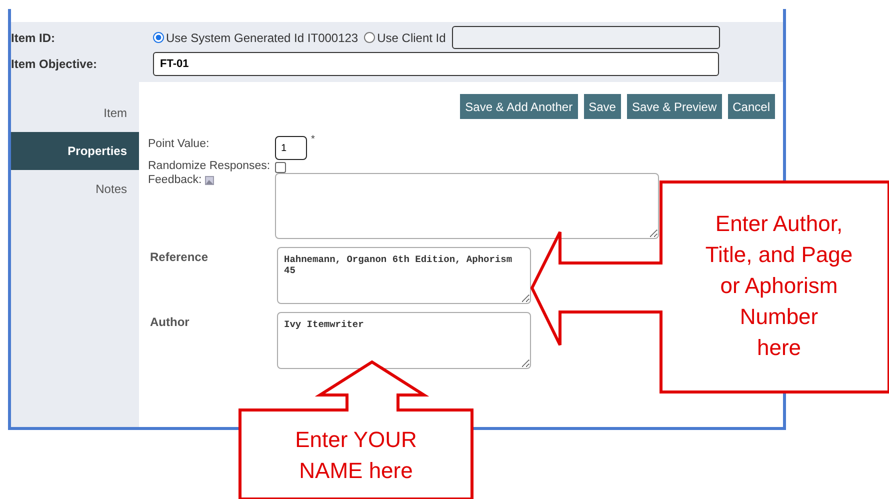 The width and height of the screenshot is (889, 499). I want to click on callout-text: Enter Author, Title, and Page or Aphorism Number here, so click(779, 286).